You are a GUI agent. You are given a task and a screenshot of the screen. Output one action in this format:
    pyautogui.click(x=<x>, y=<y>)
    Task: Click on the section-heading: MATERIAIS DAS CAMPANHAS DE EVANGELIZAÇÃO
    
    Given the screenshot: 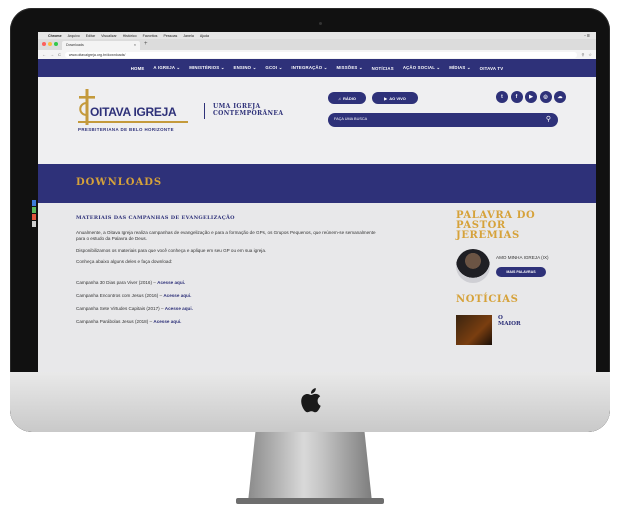 What is the action you would take?
    pyautogui.click(x=155, y=218)
    